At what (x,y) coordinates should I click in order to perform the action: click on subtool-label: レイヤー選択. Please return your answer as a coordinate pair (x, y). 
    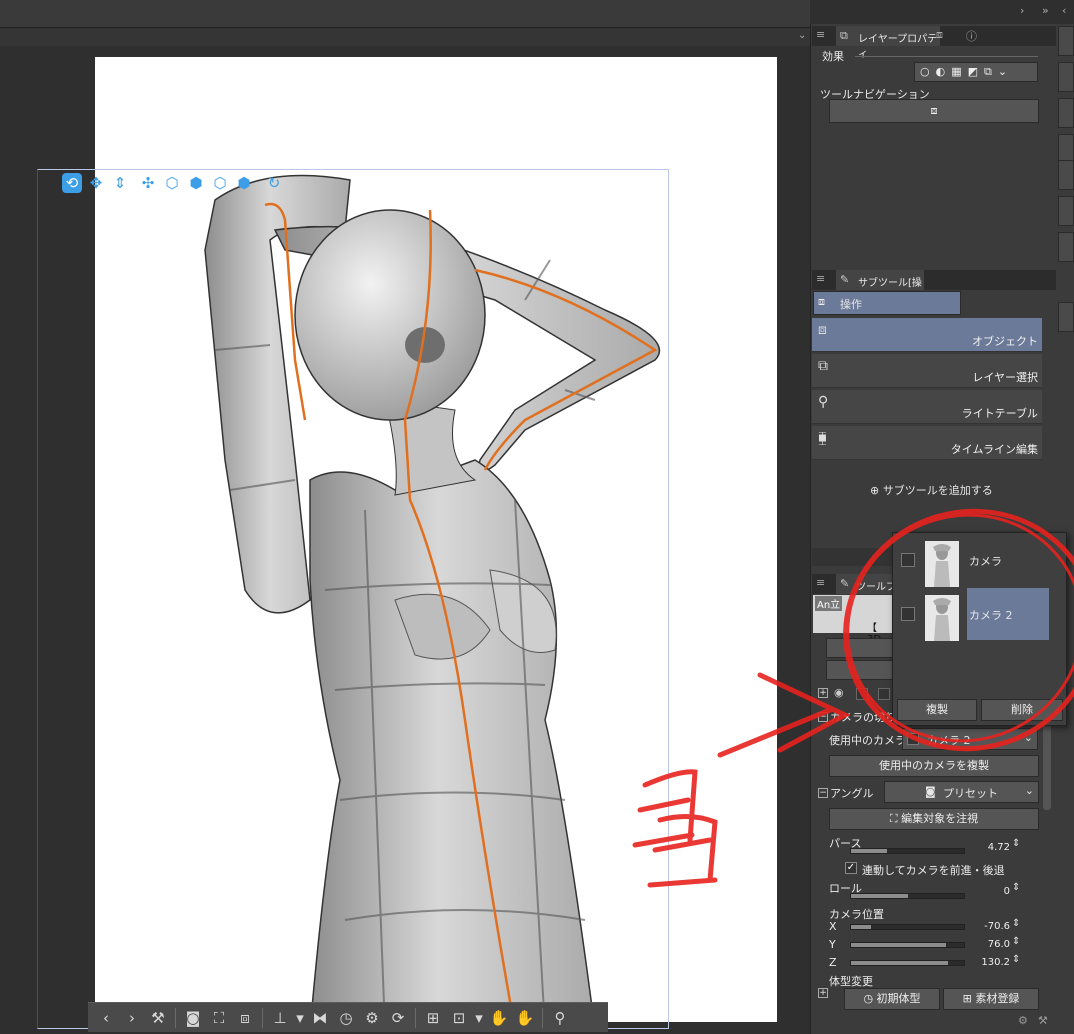
    Looking at the image, I should click on (1005, 377).